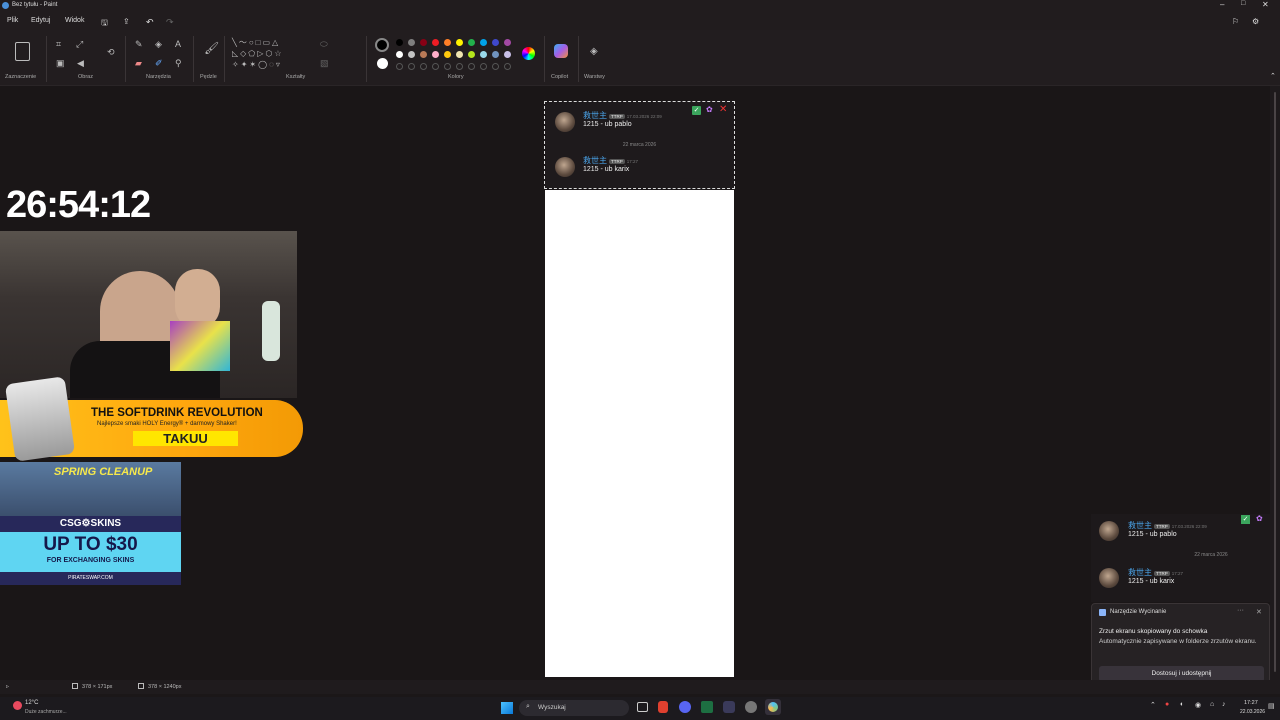  What do you see at coordinates (1240, 610) in the screenshot?
I see `more-options-icon: ···` at bounding box center [1240, 610].